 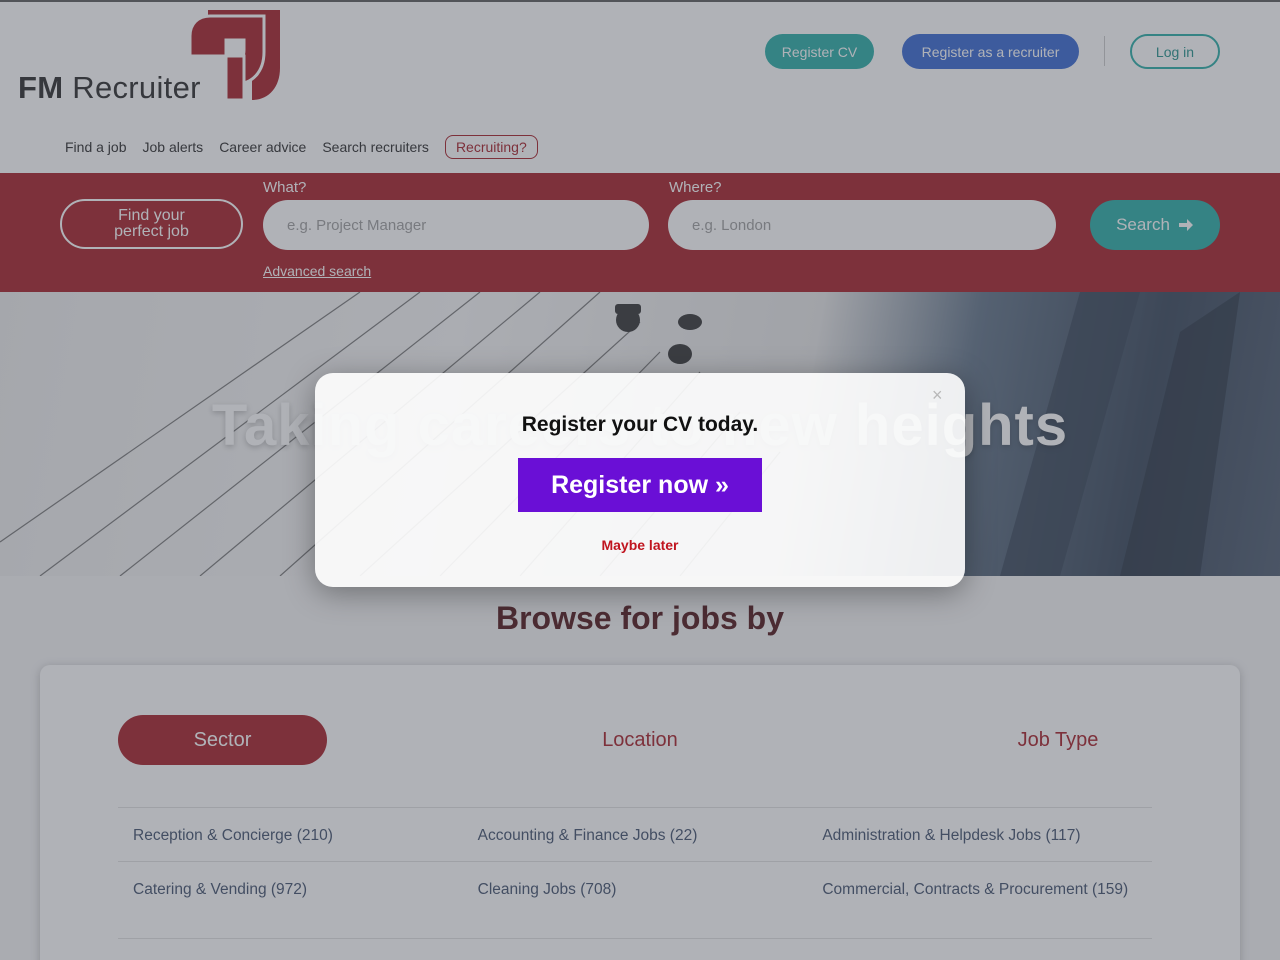 What do you see at coordinates (937, 395) in the screenshot?
I see `close-icon: ×` at bounding box center [937, 395].